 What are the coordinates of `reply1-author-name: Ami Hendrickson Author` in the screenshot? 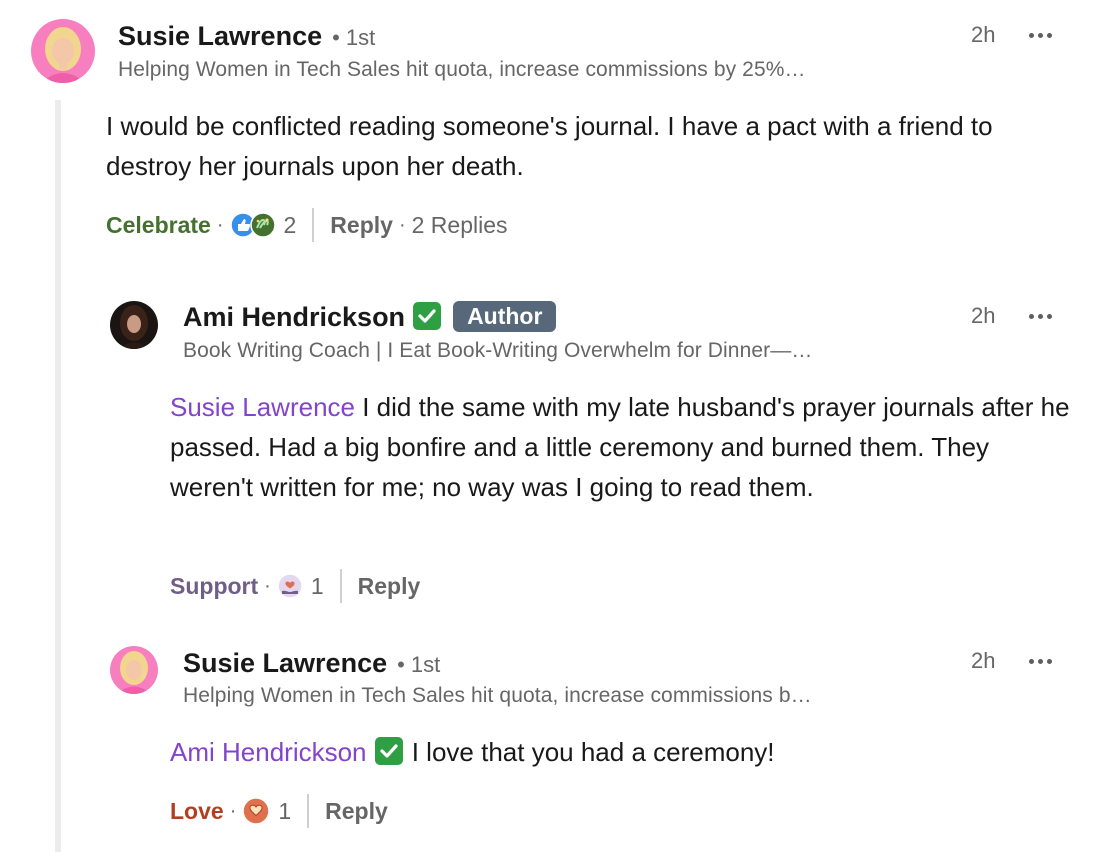 It's located at (370, 317).